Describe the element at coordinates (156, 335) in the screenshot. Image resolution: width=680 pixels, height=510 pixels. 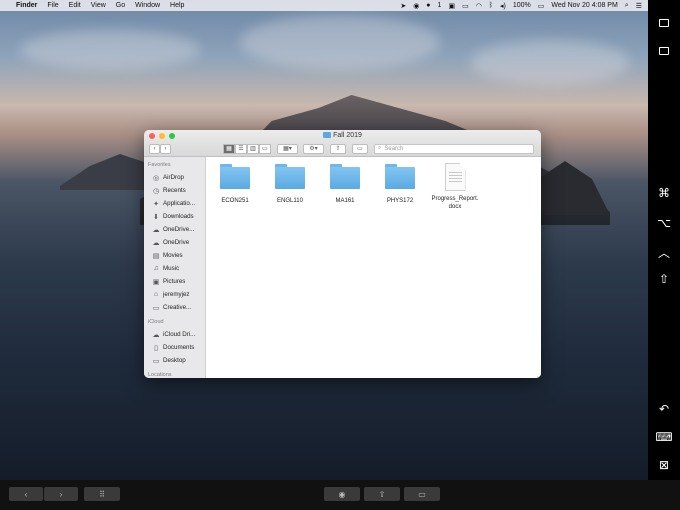
I see `icloud-icon: ☁` at that location.